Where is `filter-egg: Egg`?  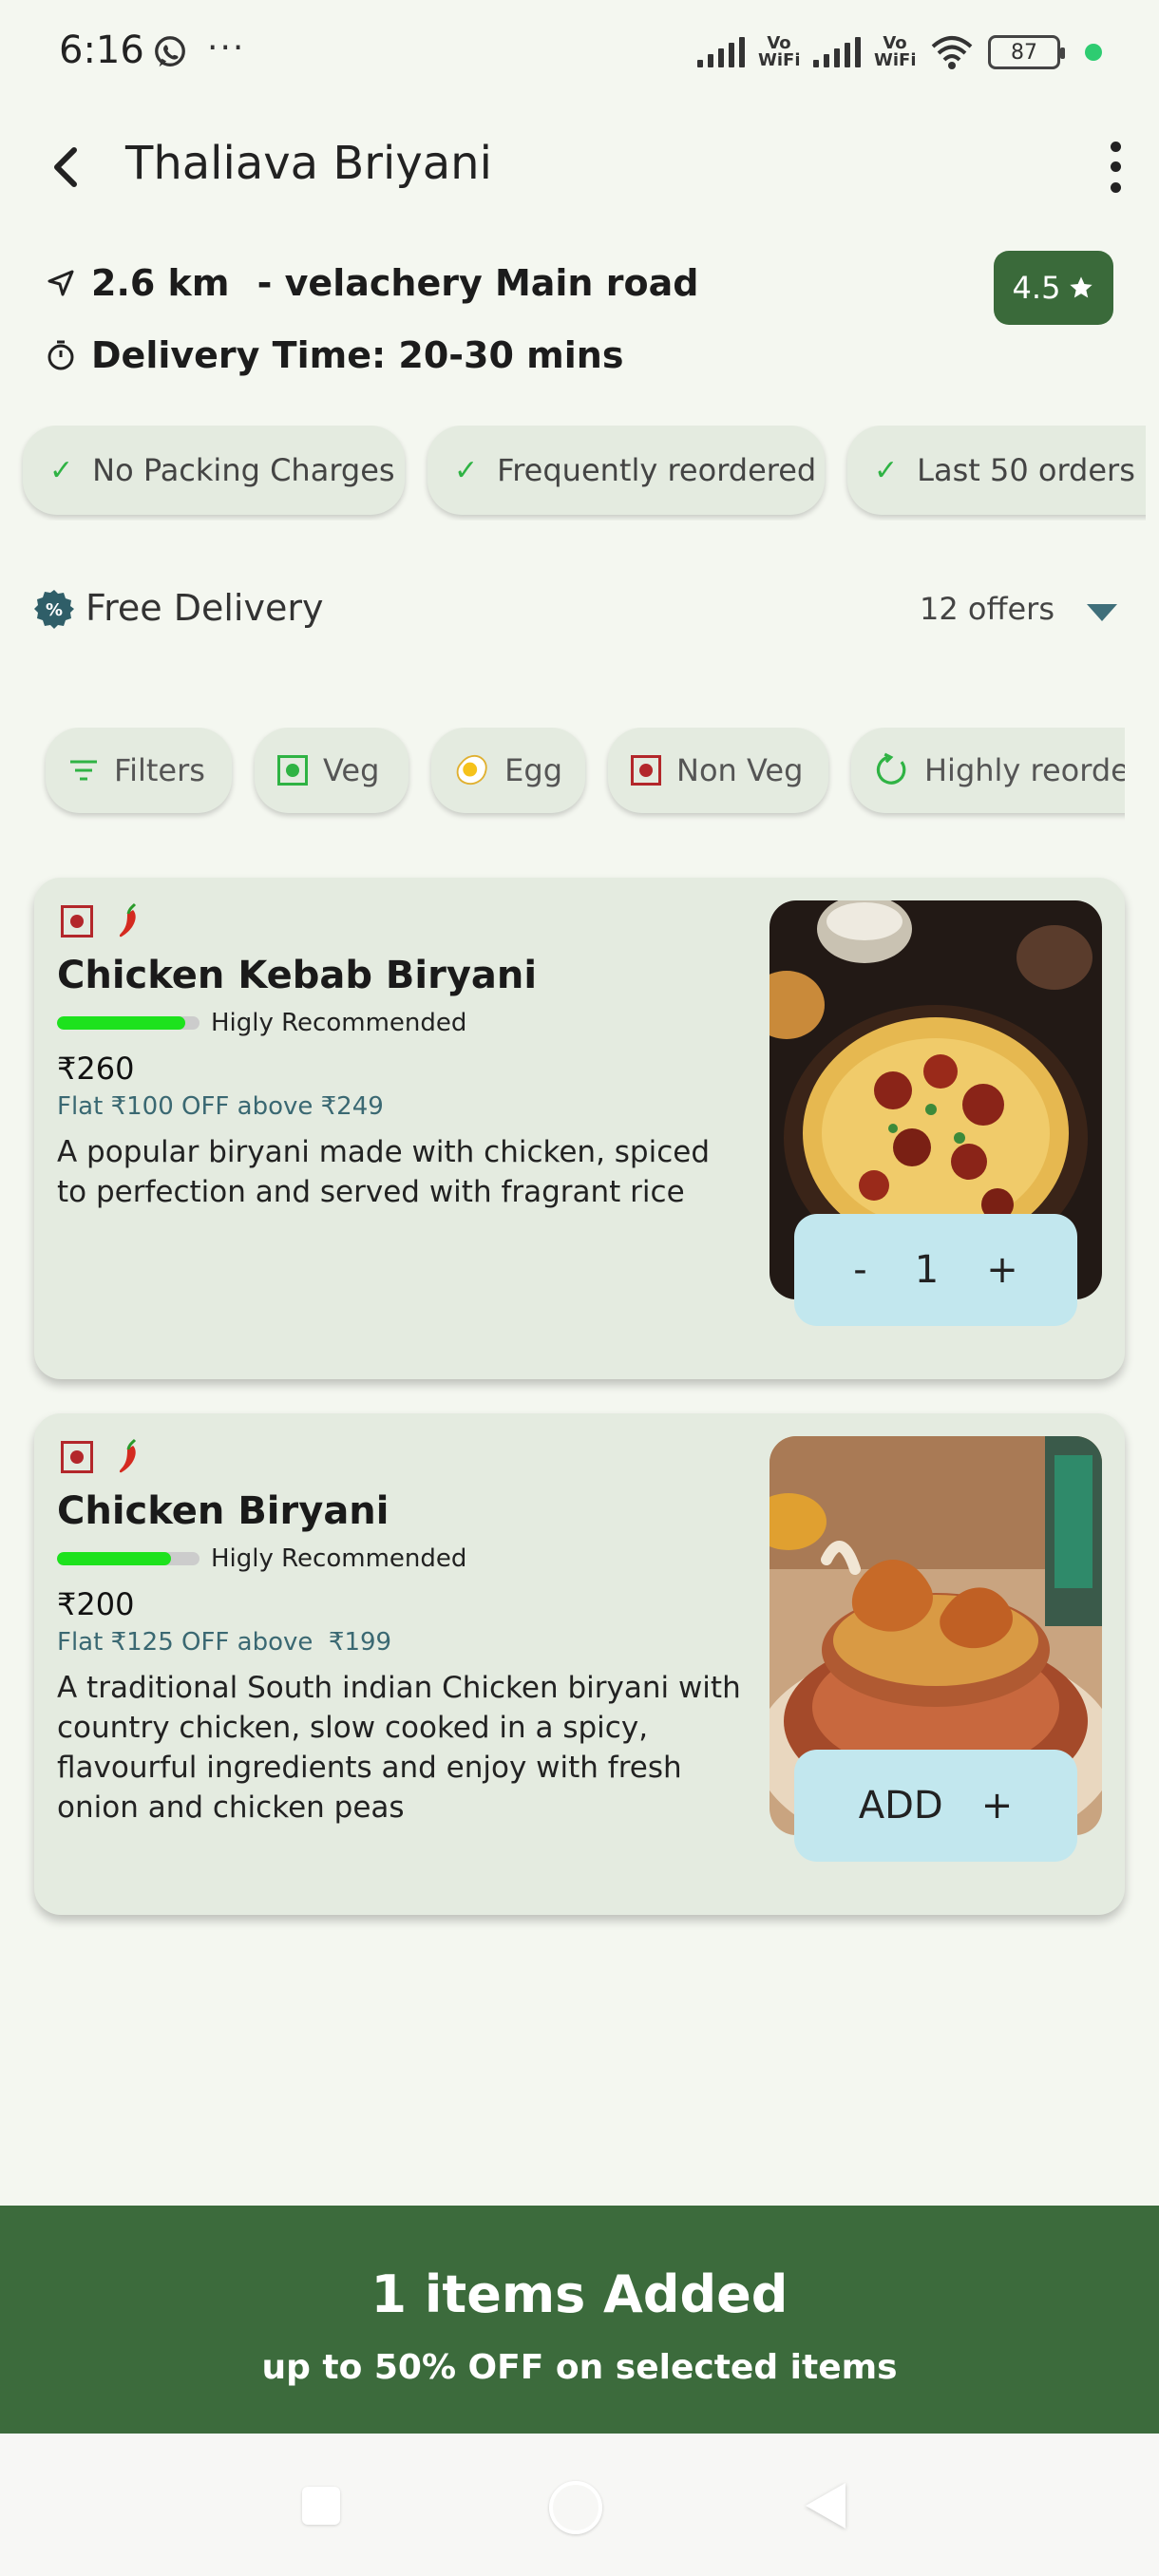 filter-egg: Egg is located at coordinates (508, 770).